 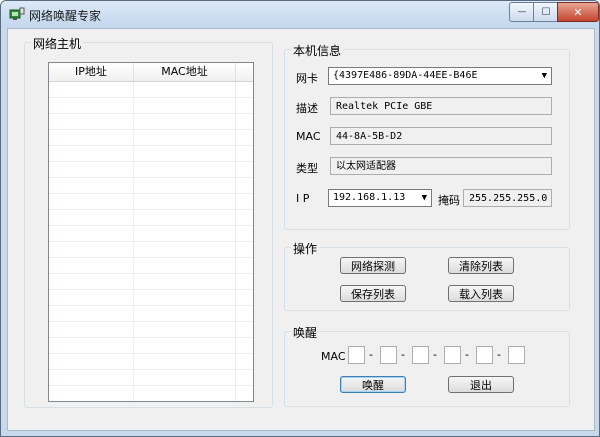 I want to click on ip-label: I P, so click(x=303, y=198).